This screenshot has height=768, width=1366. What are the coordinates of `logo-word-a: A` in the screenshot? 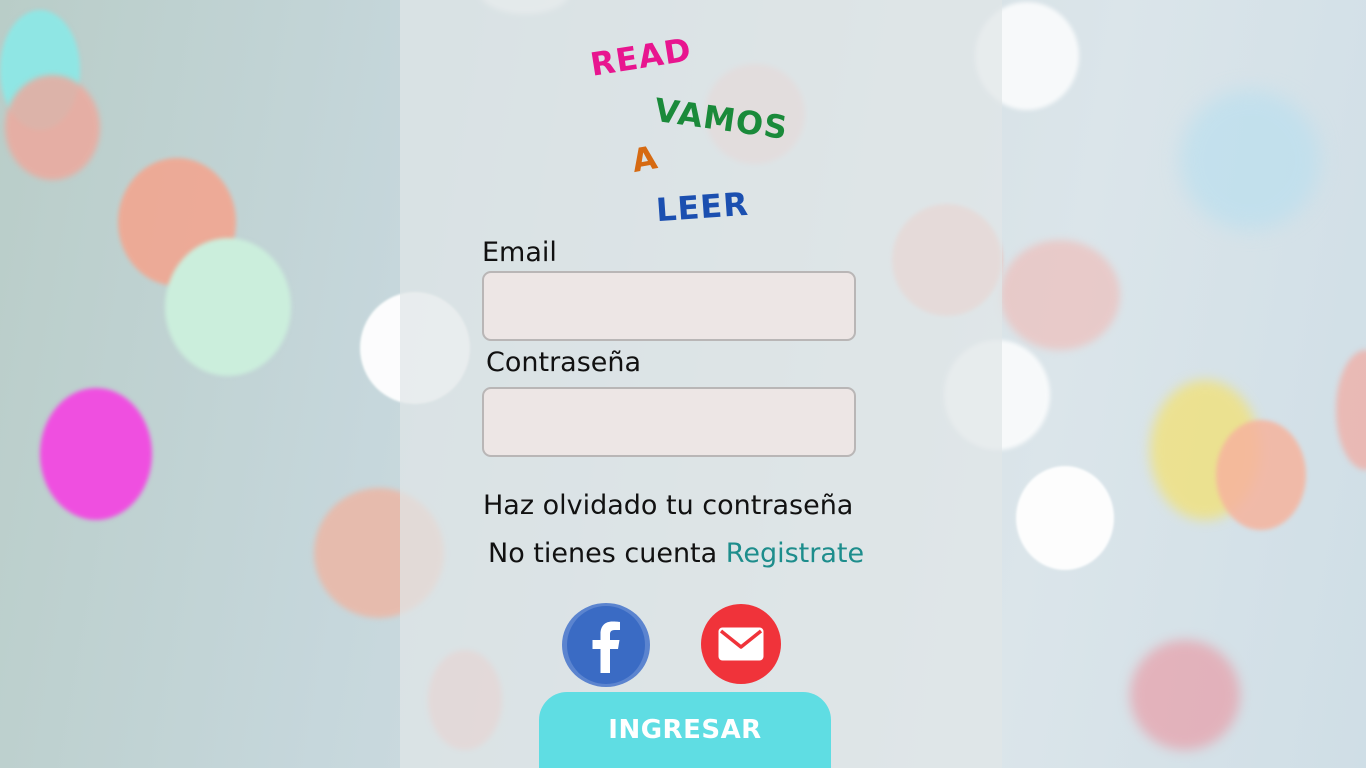 It's located at (644, 159).